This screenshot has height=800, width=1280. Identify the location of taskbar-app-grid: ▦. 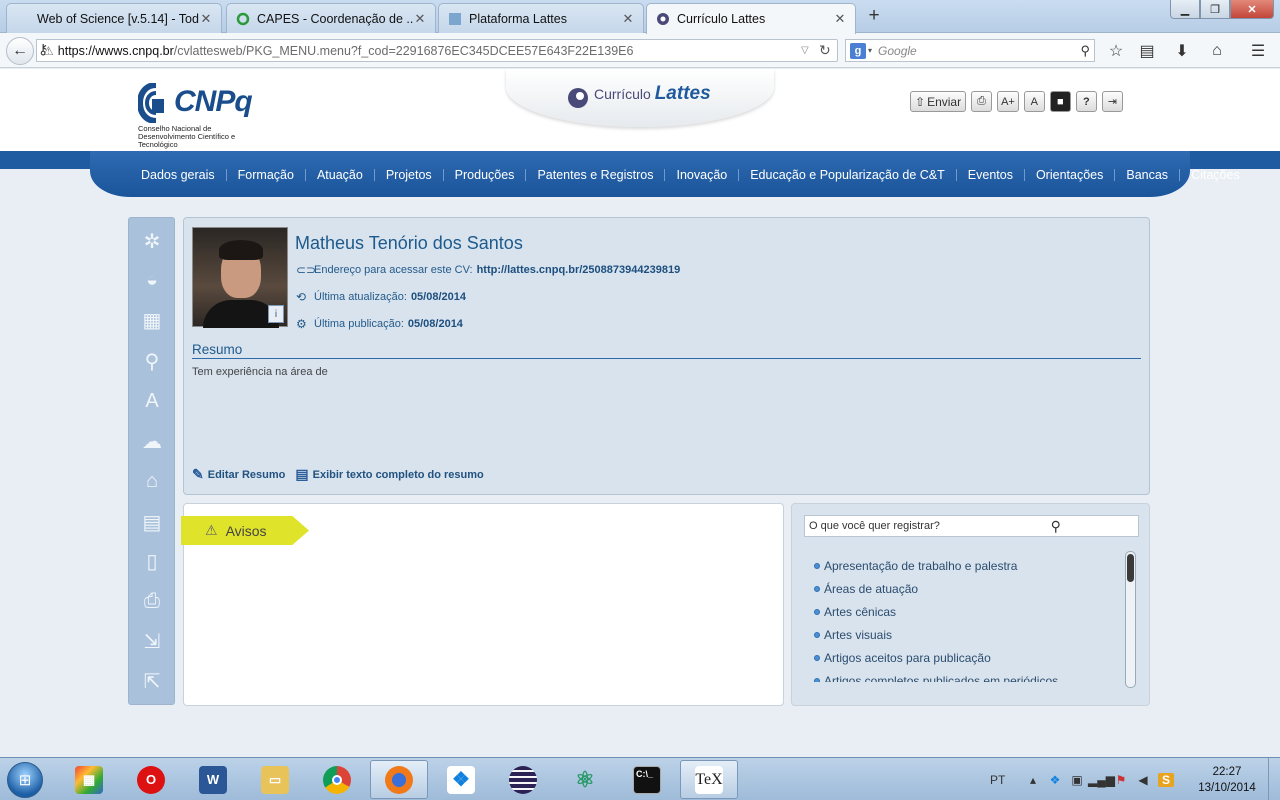
(89, 779).